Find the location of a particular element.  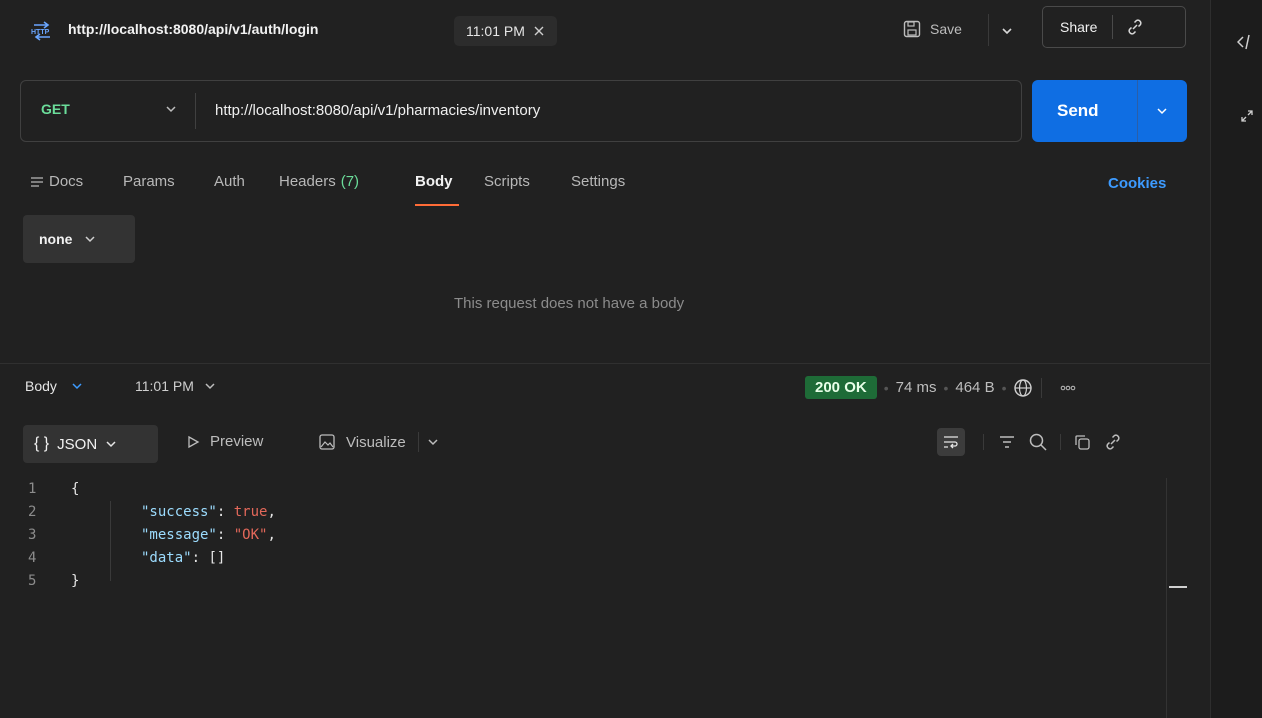

tab-time-pill: 11:01 PM is located at coordinates (505, 31).